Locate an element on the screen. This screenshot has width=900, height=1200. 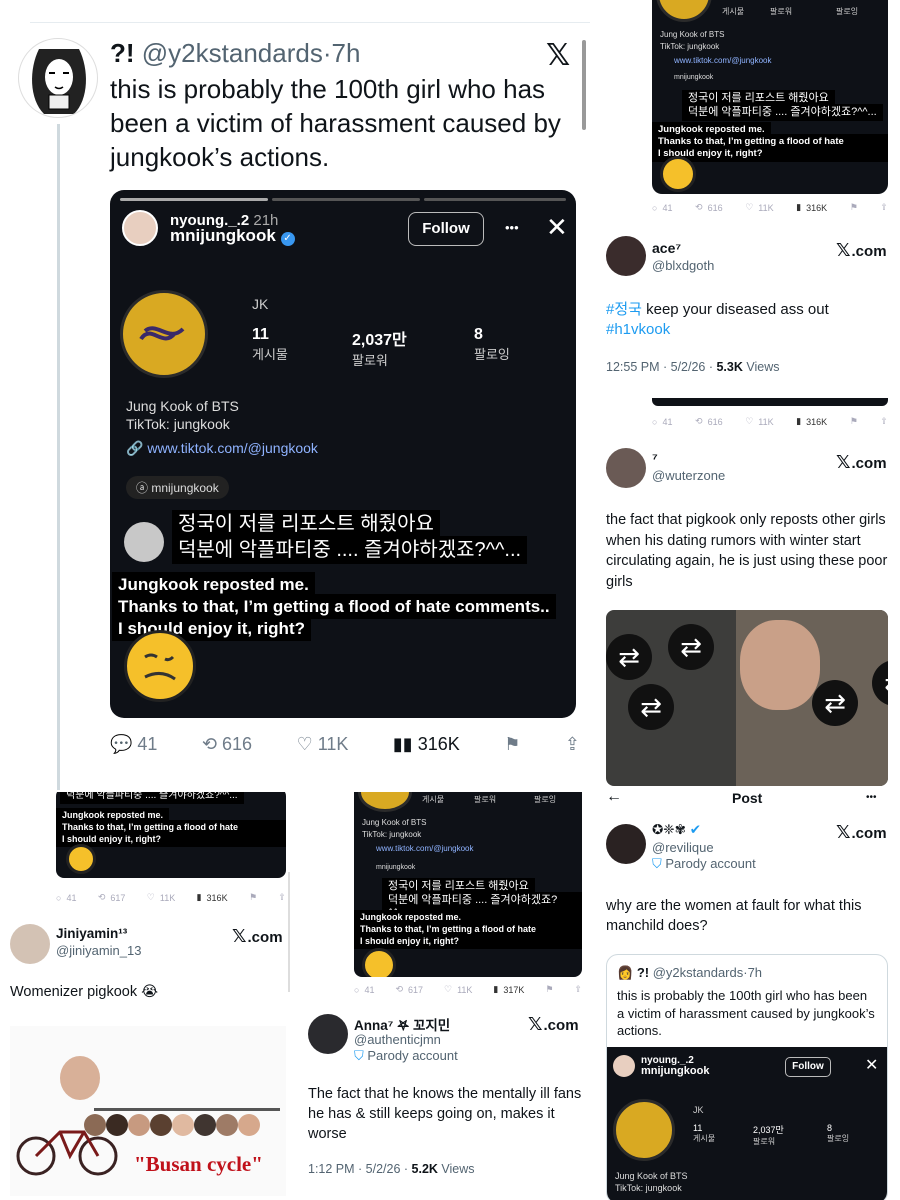
author-handle: @y2kstandards is located at coordinates (232, 53).